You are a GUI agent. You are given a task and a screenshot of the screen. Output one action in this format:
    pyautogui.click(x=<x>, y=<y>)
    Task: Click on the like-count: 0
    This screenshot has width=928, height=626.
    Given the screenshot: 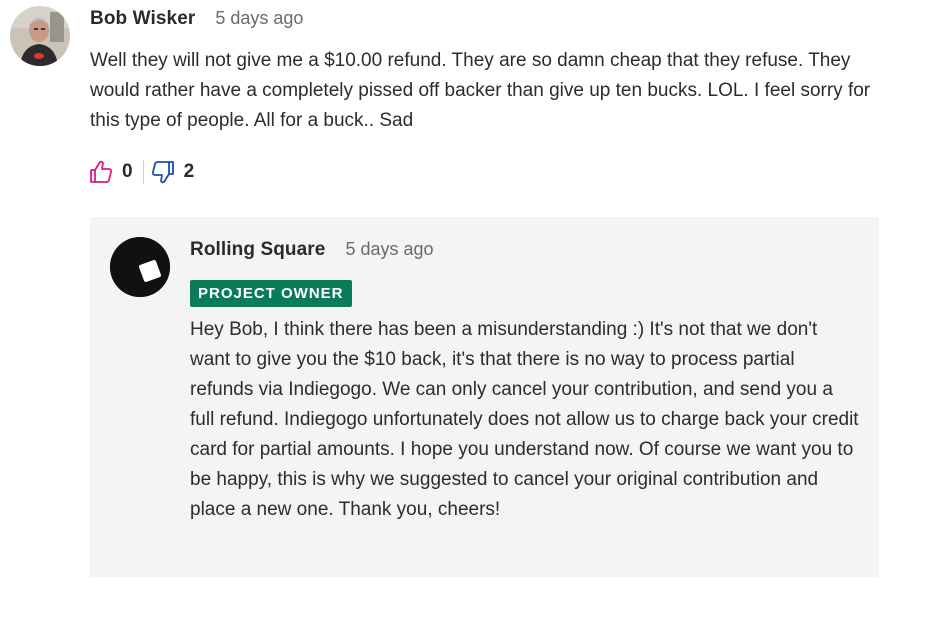 What is the action you would take?
    pyautogui.click(x=127, y=171)
    